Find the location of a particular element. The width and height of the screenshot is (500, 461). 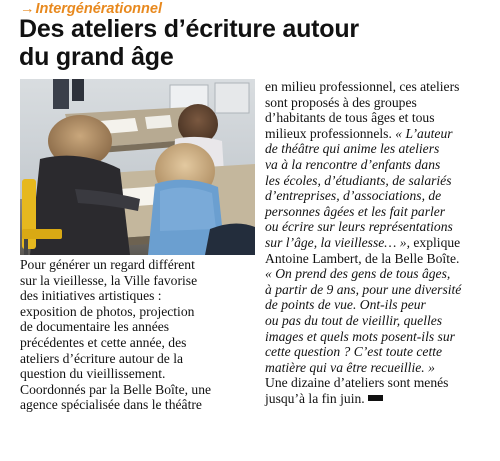

body-line: sur la vieillesse, la Ville favorise is located at coordinates (109, 280).